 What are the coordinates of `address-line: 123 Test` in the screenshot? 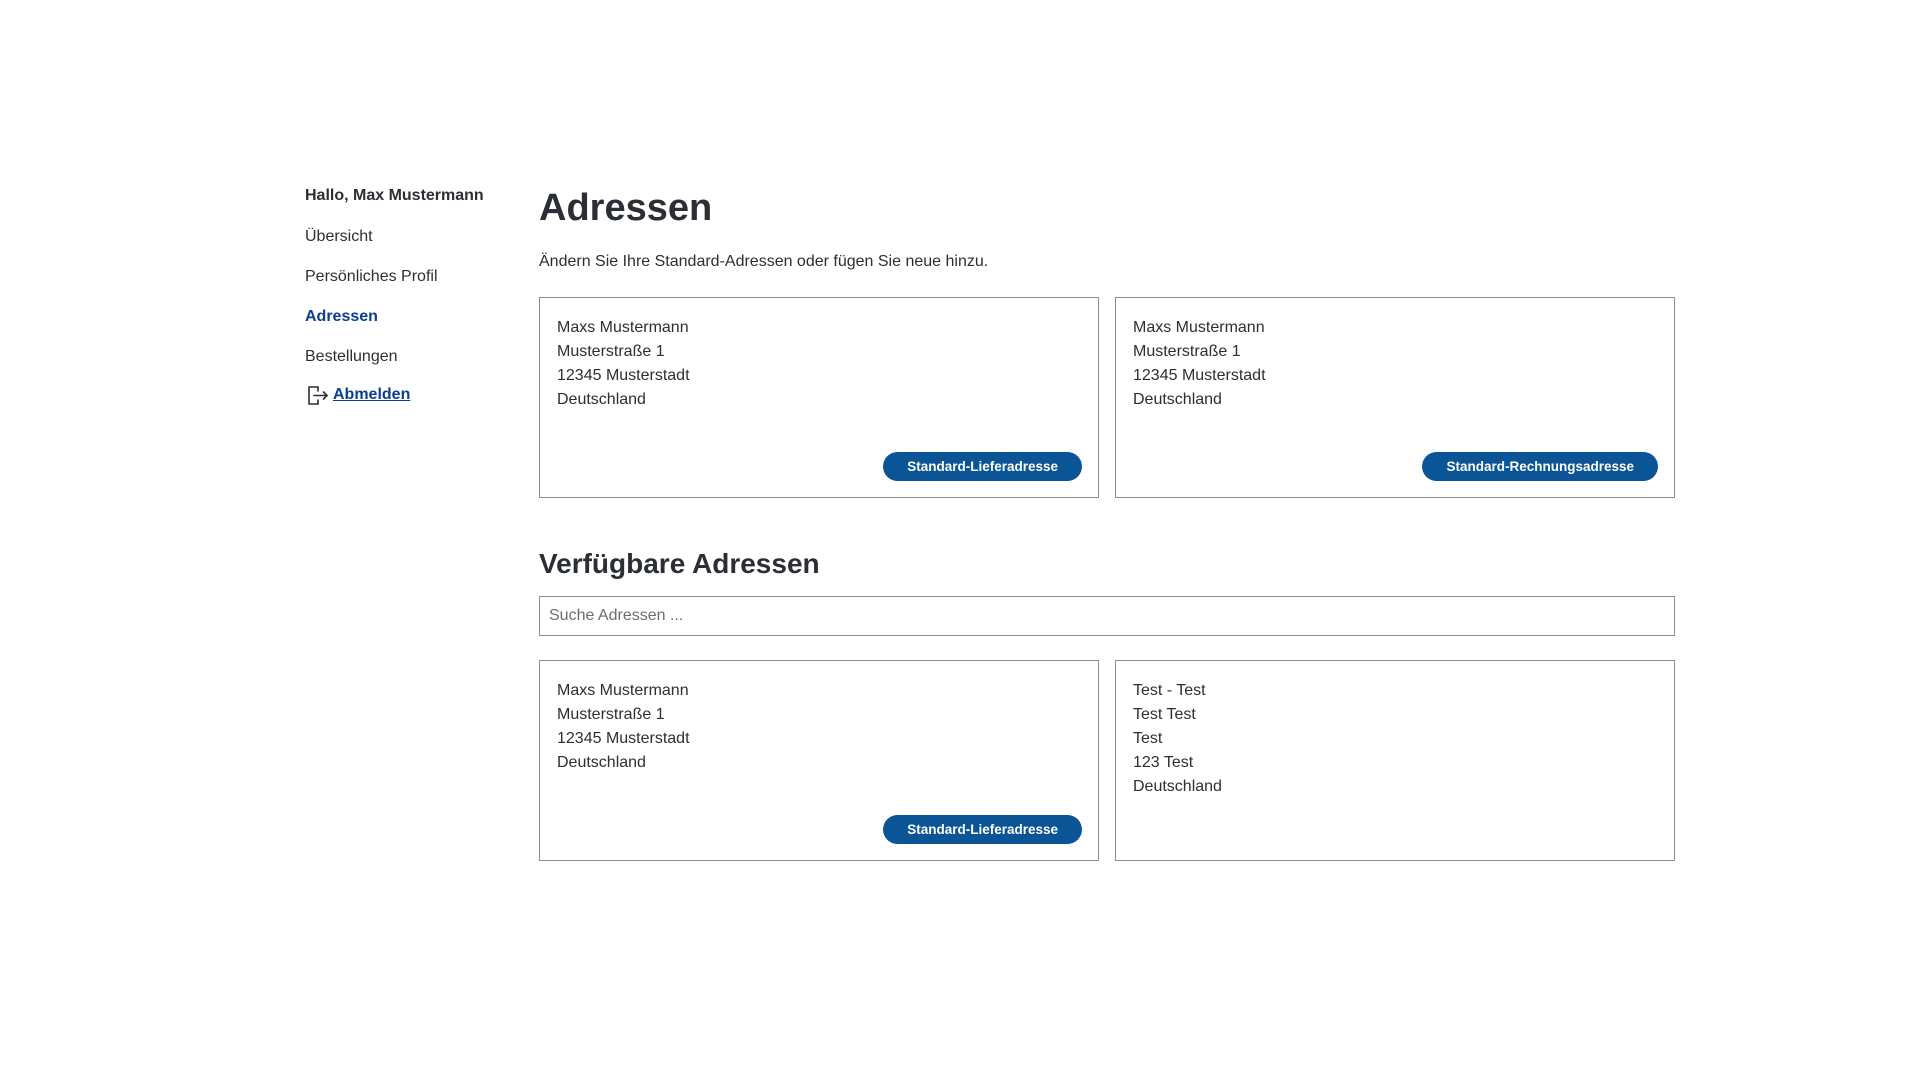 It's located at (1163, 762).